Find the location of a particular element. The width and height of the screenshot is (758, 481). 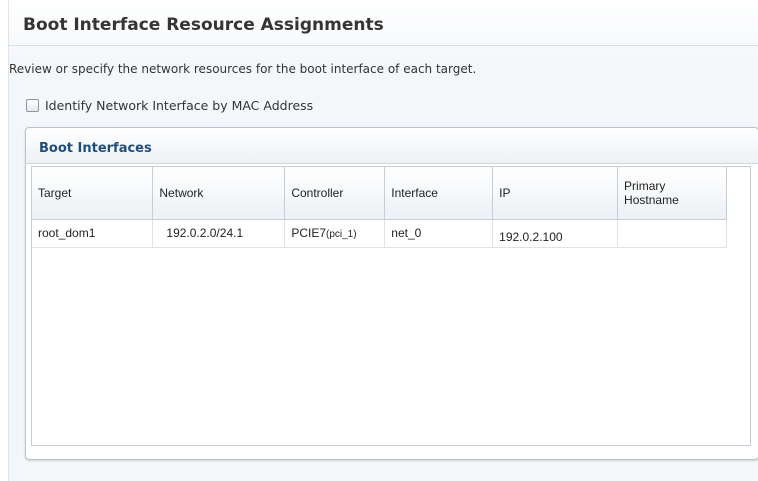

controller-pci: (pci_1) is located at coordinates (341, 234).